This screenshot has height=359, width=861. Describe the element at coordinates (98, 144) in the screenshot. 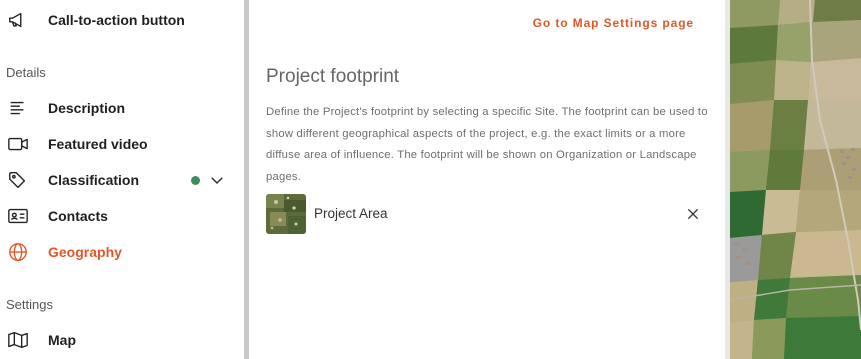

I see `sidebar-item-label: Featured video` at that location.